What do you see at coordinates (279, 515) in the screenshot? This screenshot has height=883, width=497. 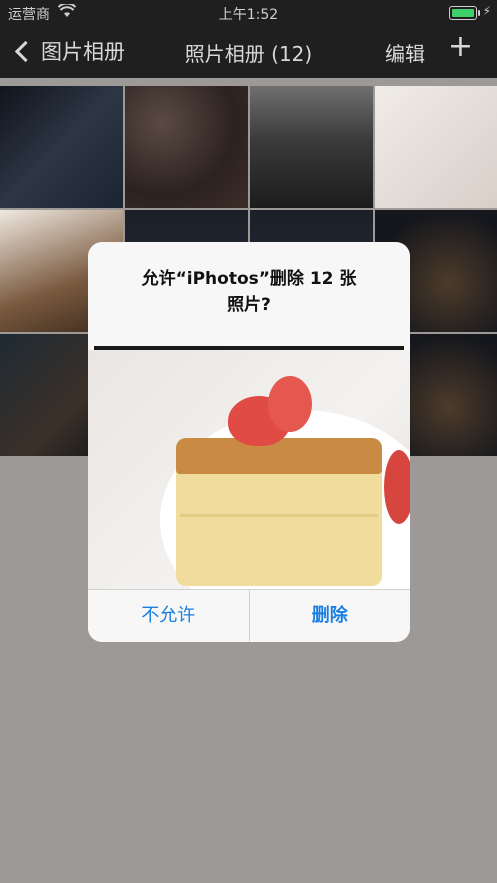 I see `cake-layer-shape` at bounding box center [279, 515].